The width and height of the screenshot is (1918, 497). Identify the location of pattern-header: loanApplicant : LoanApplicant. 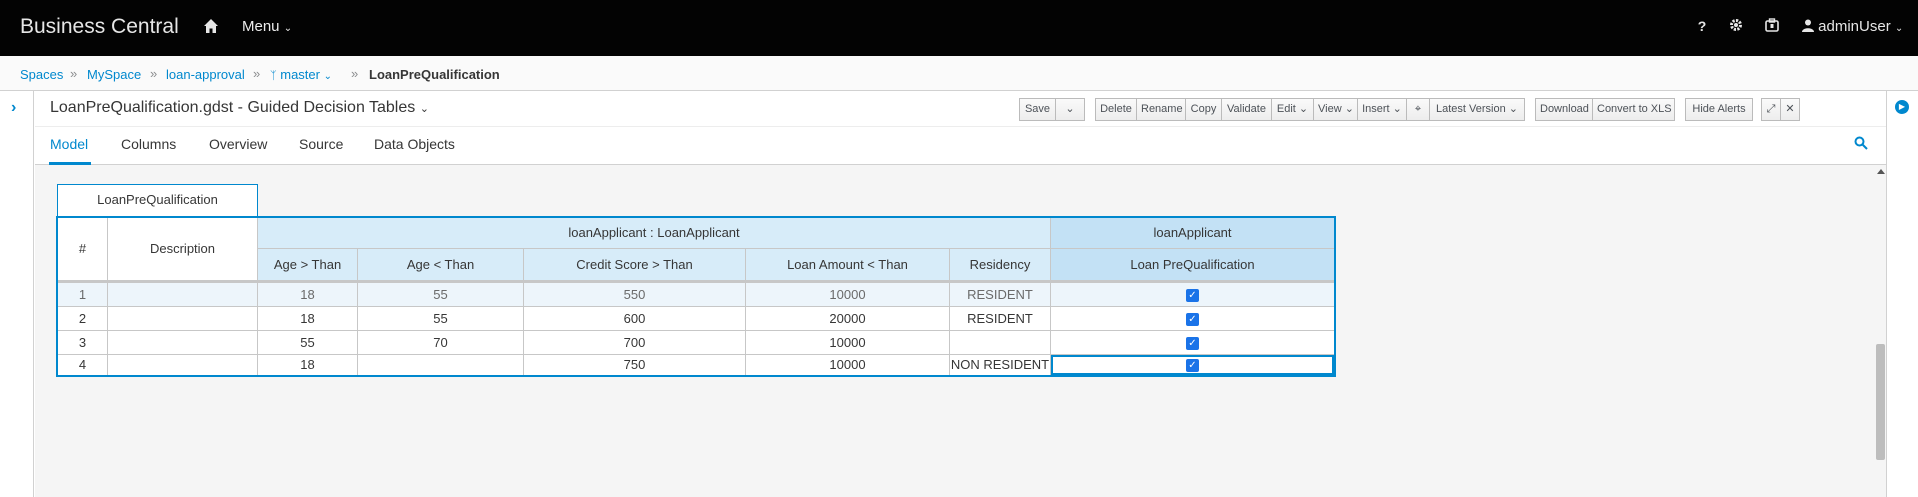
(654, 233).